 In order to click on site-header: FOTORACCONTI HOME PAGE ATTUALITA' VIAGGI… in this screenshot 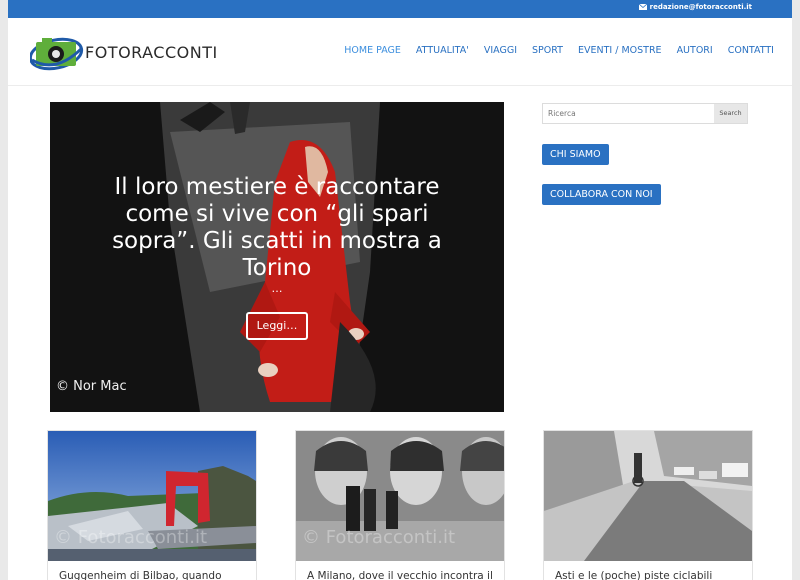, I will do `click(400, 52)`.